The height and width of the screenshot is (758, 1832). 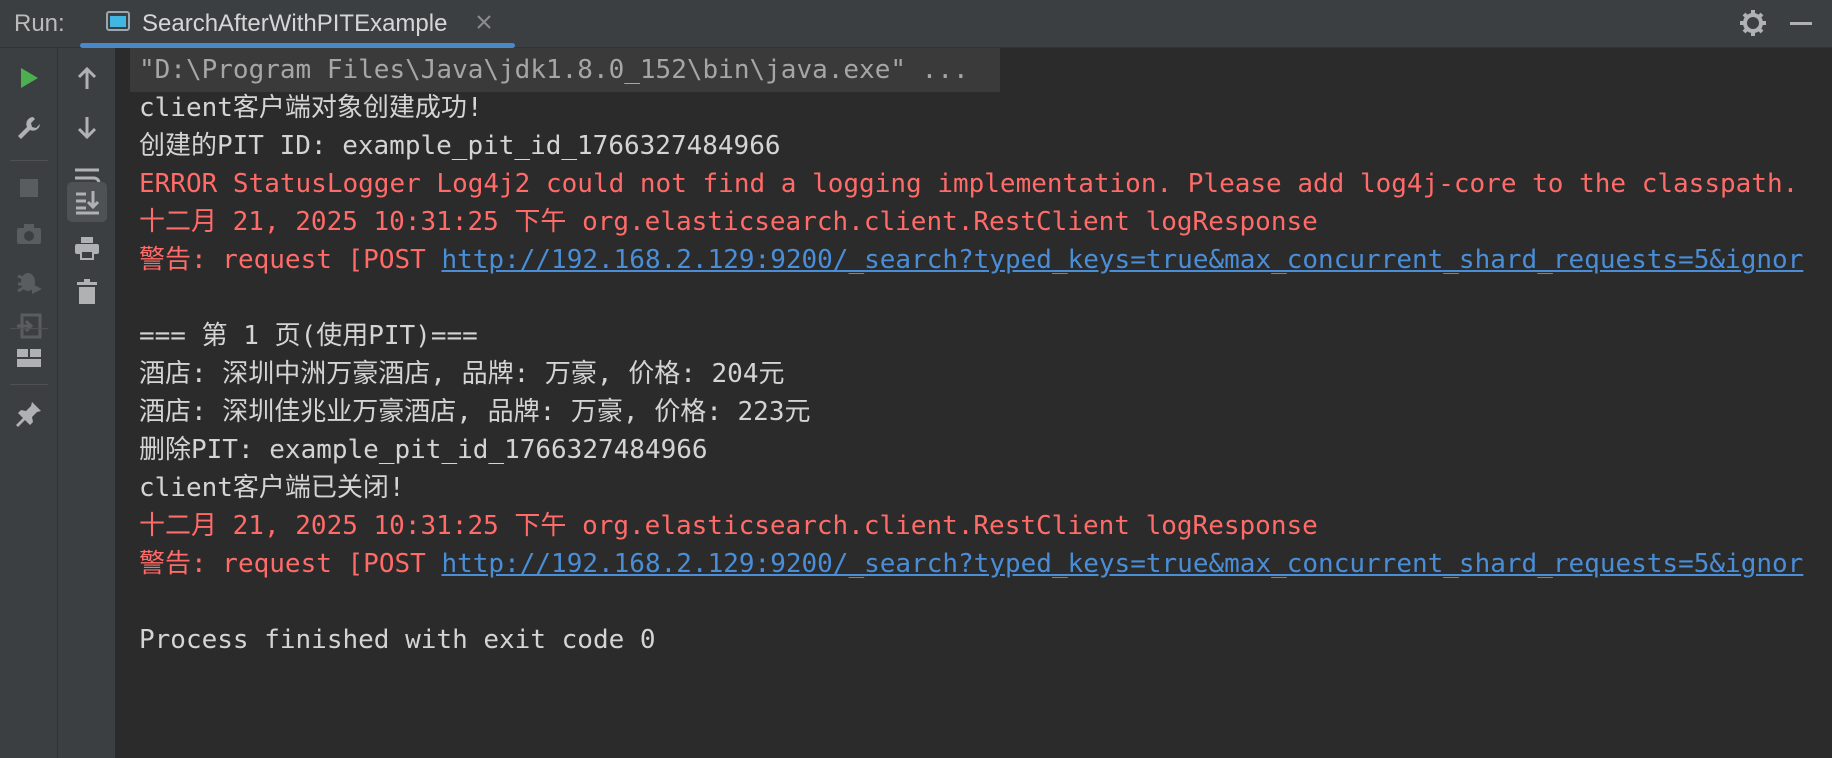 I want to click on debug-button, so click(x=29, y=280).